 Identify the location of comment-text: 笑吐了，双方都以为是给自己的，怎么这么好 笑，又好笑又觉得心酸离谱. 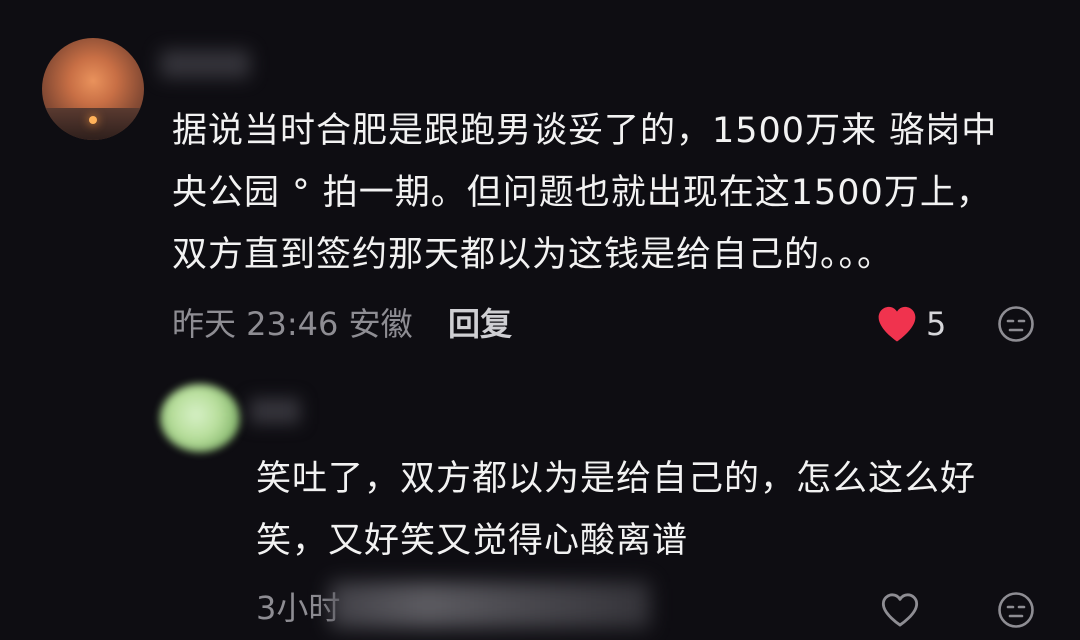
(616, 510).